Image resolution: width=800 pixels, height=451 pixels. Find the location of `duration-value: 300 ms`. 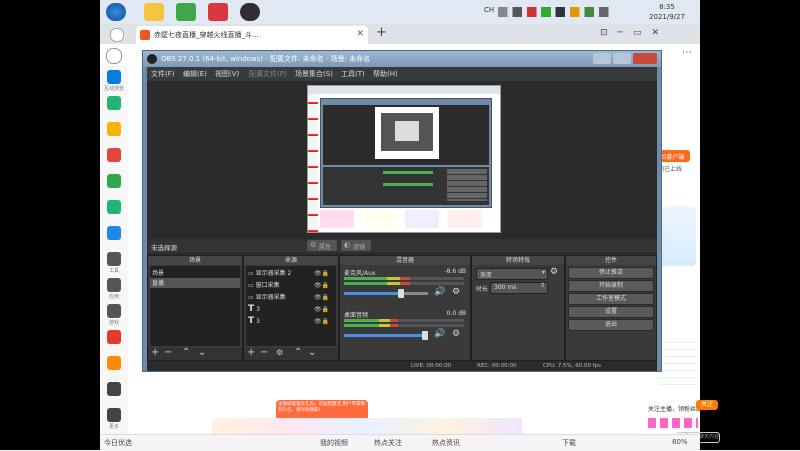

duration-value: 300 ms is located at coordinates (505, 287).